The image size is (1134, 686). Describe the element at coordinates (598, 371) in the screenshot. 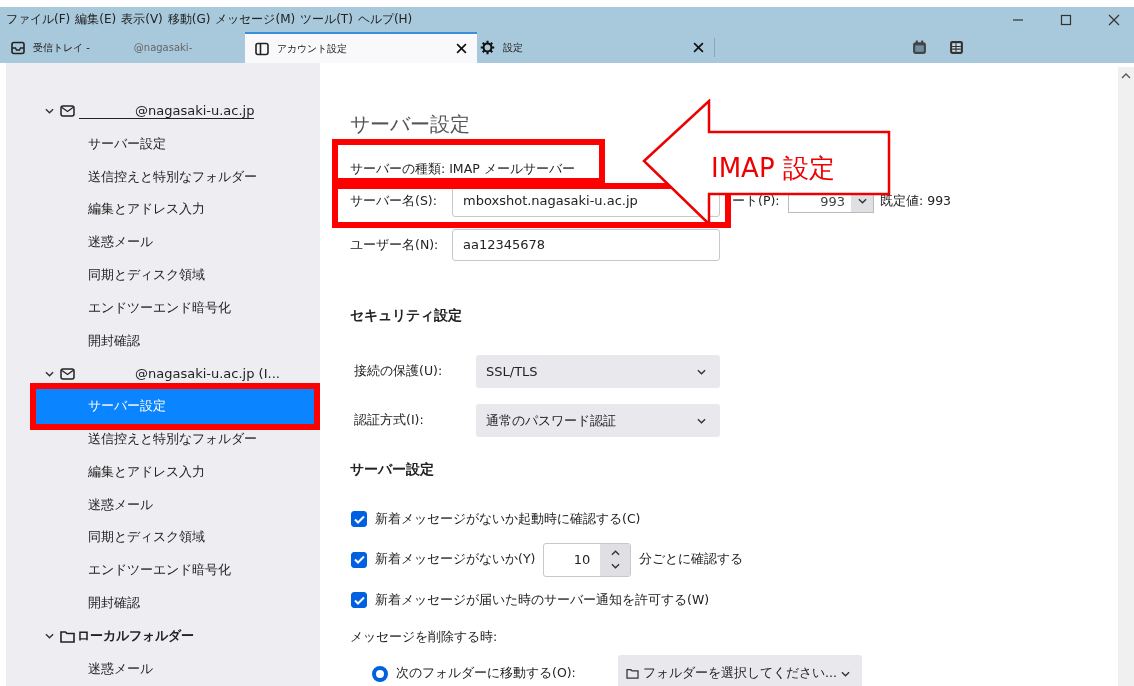

I see `dropdown: SSL/TLS` at that location.